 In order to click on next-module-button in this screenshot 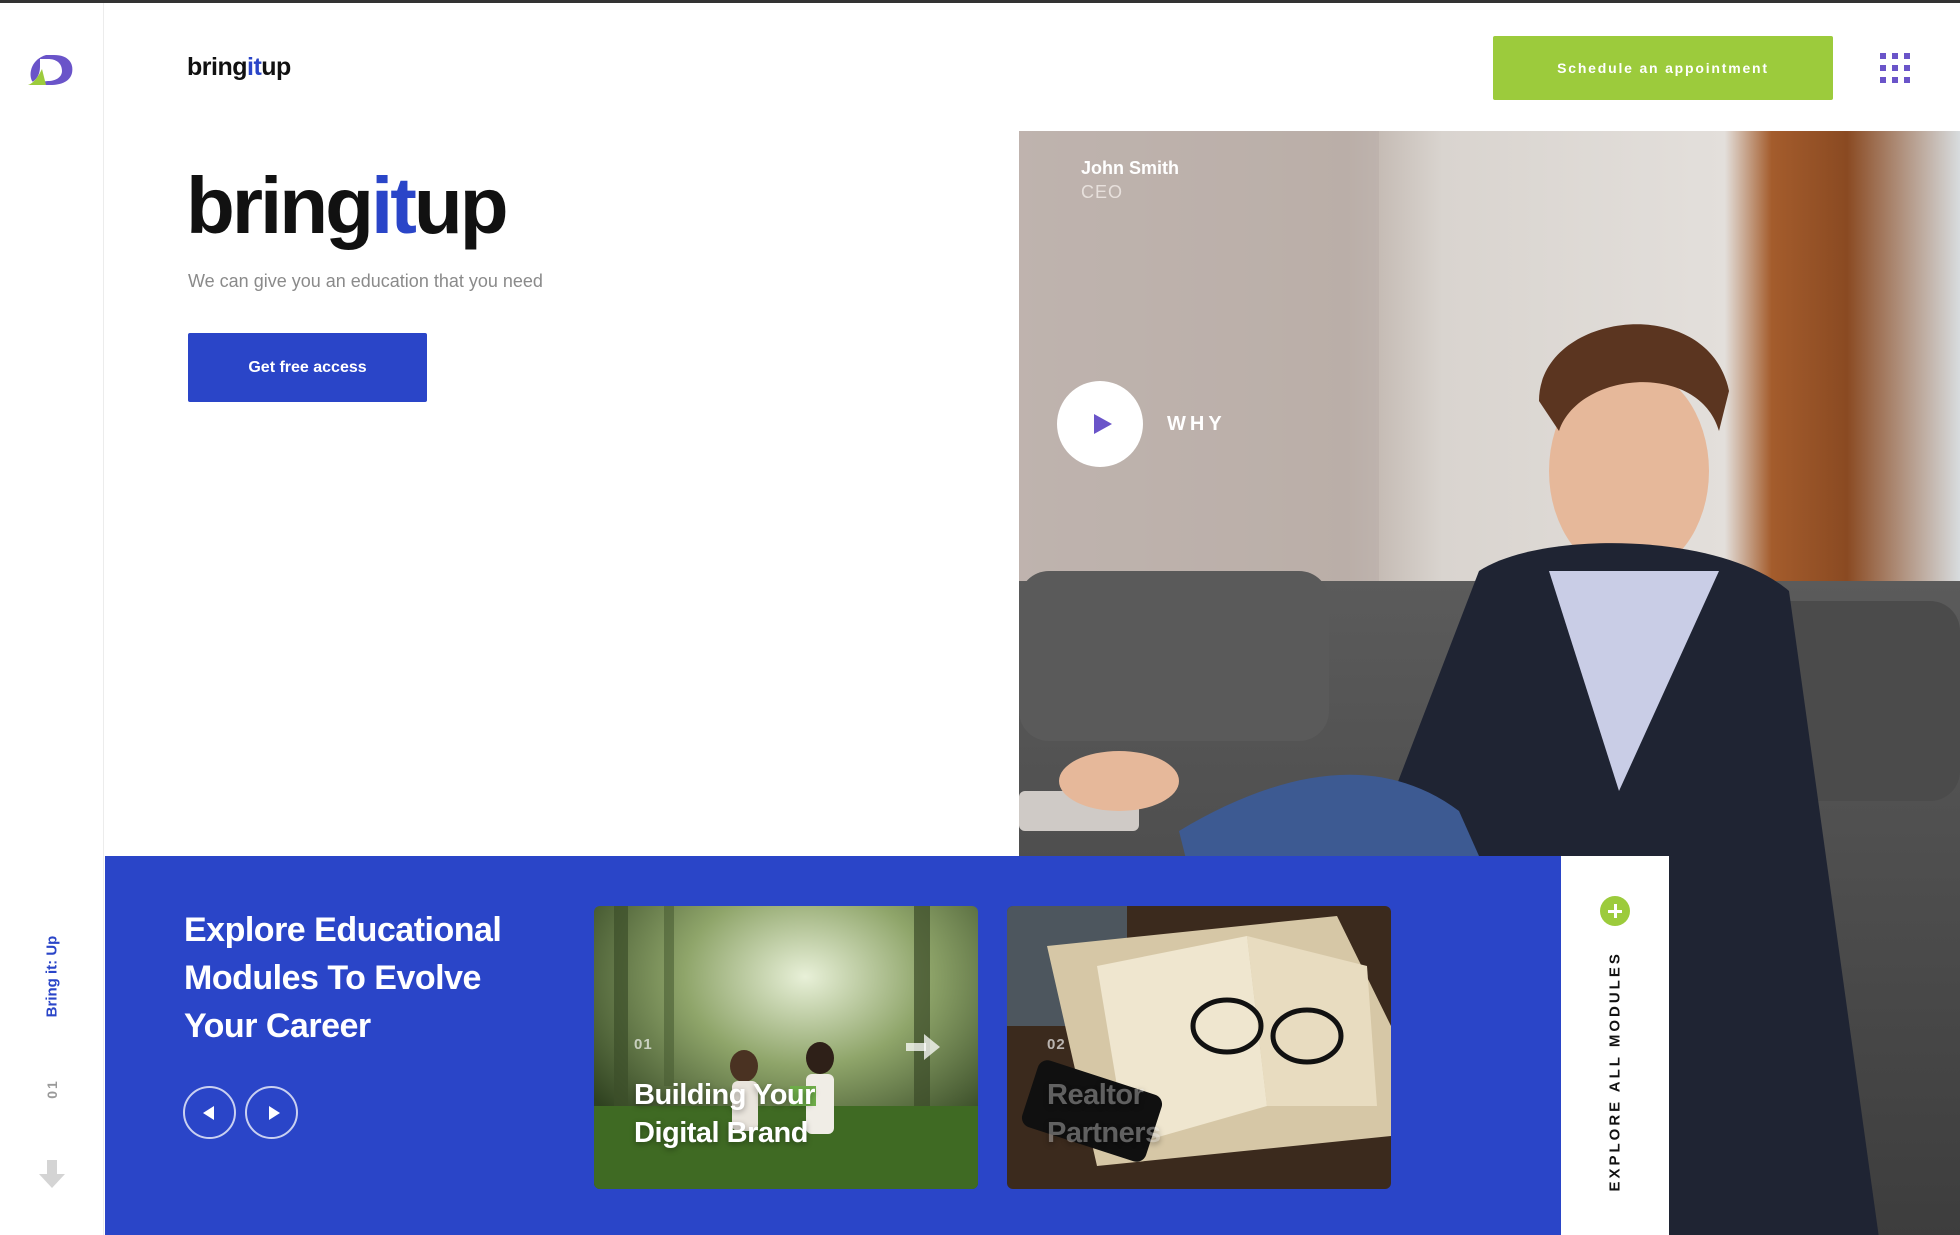, I will do `click(271, 1112)`.